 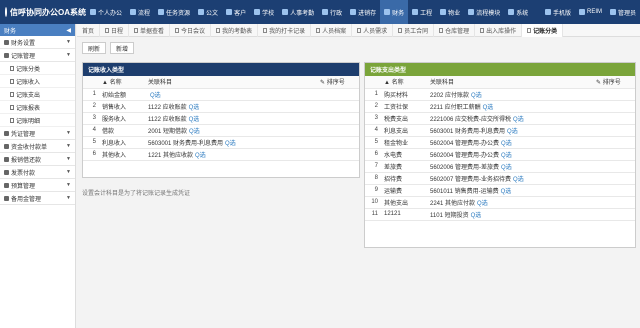 What do you see at coordinates (363, 12) in the screenshot?
I see `nav-item-8: 进销存` at bounding box center [363, 12].